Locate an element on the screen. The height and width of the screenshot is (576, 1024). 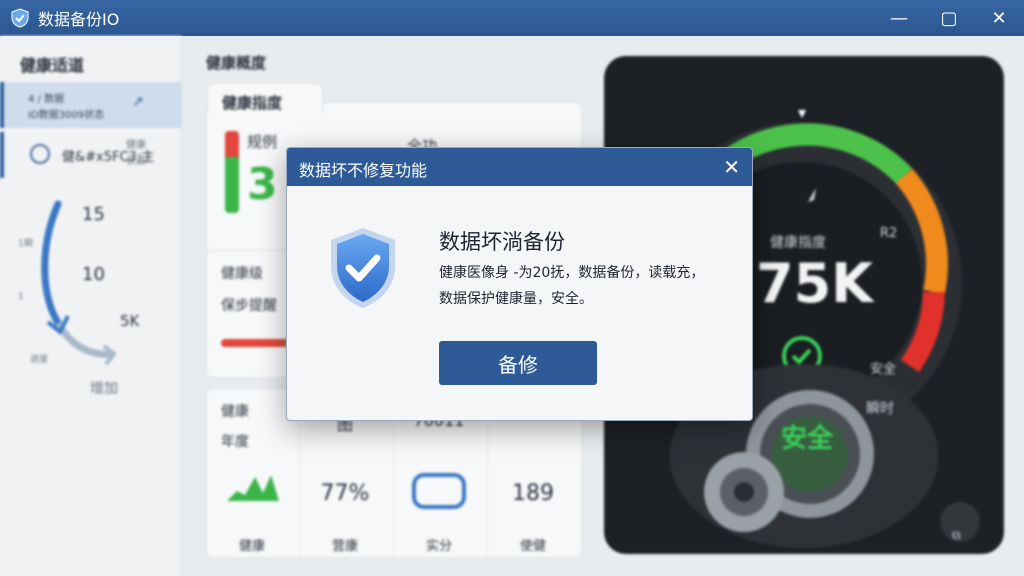
expand-icon: ⧉ is located at coordinates (956, 535).